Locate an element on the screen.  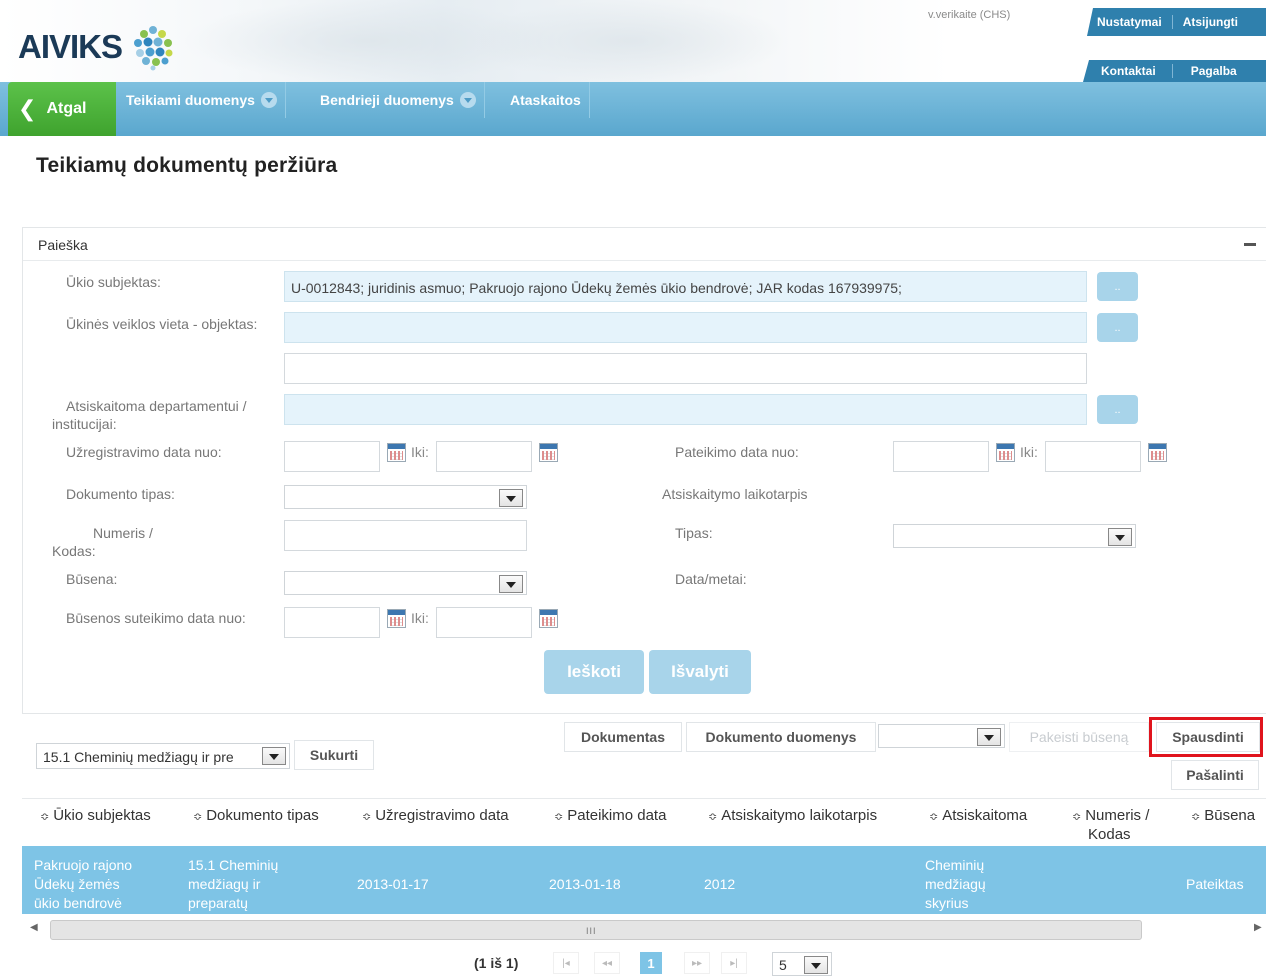
contacts-link: Kontaktai is located at coordinates (1127, 71).